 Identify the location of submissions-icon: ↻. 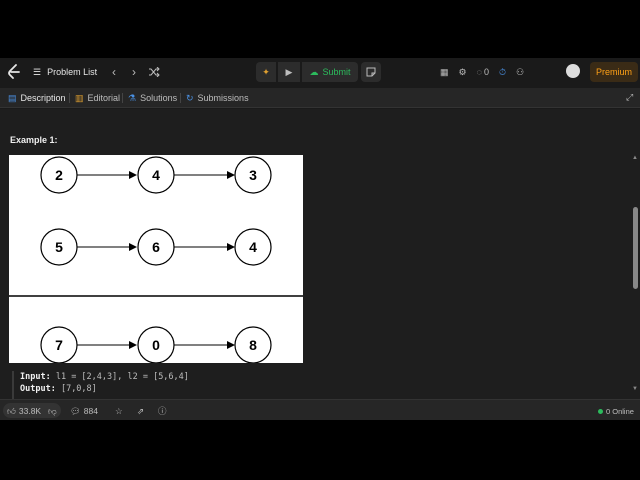
(190, 97).